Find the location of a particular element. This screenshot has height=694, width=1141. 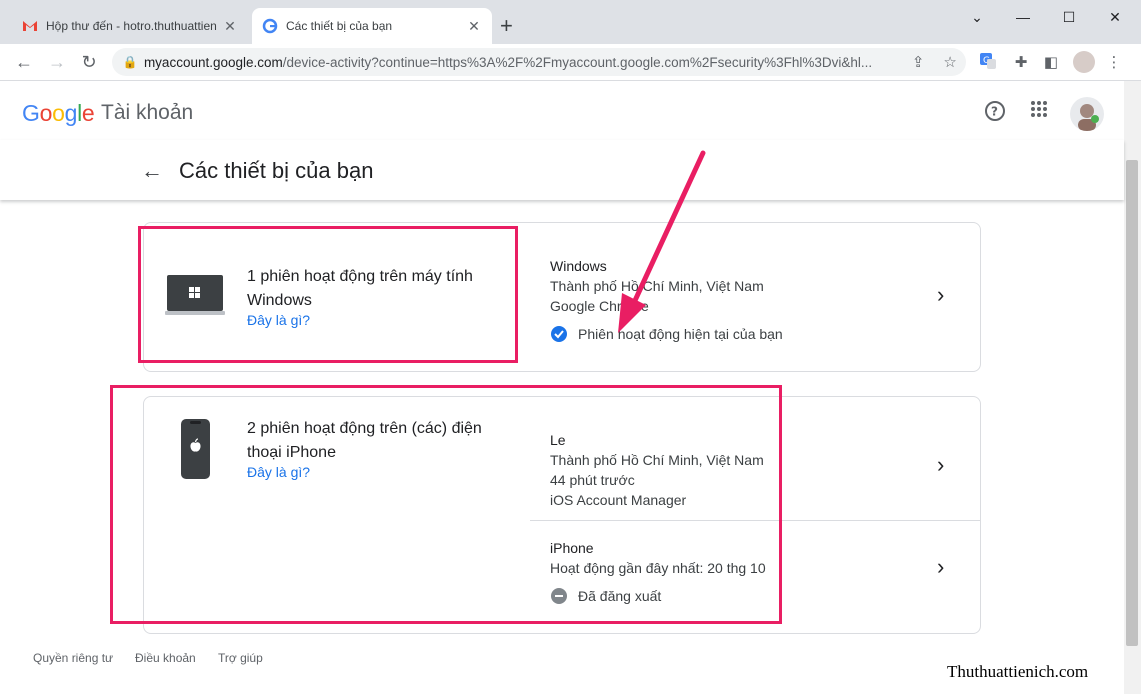

account-avatar is located at coordinates (1087, 114).